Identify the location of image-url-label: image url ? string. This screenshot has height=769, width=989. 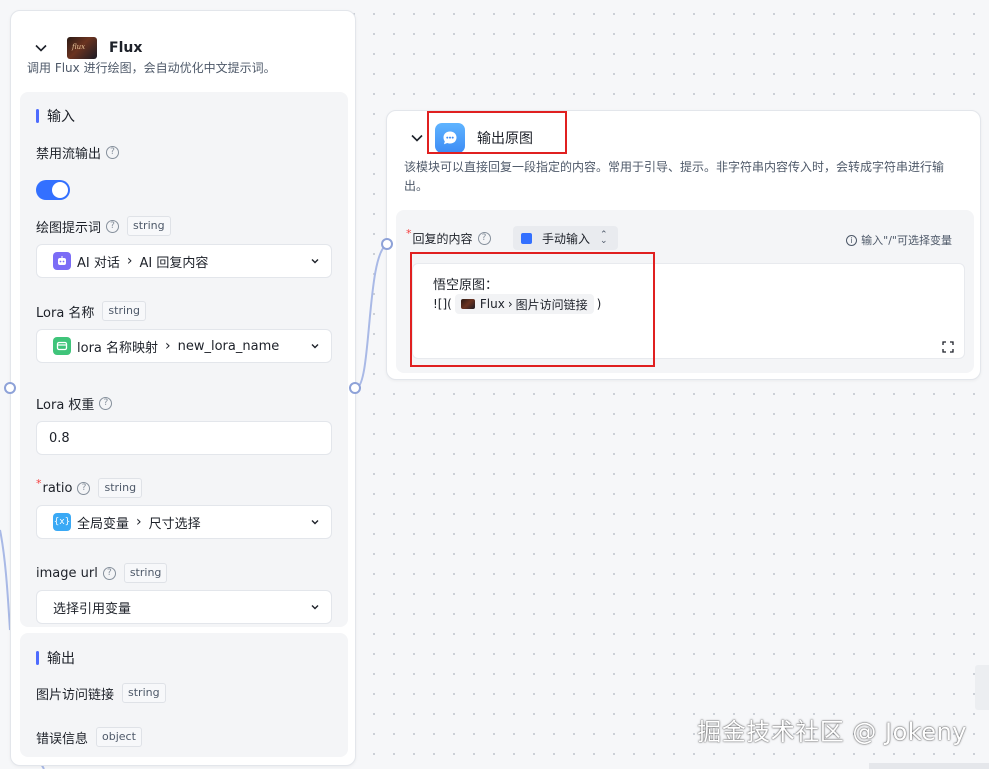
(102, 573).